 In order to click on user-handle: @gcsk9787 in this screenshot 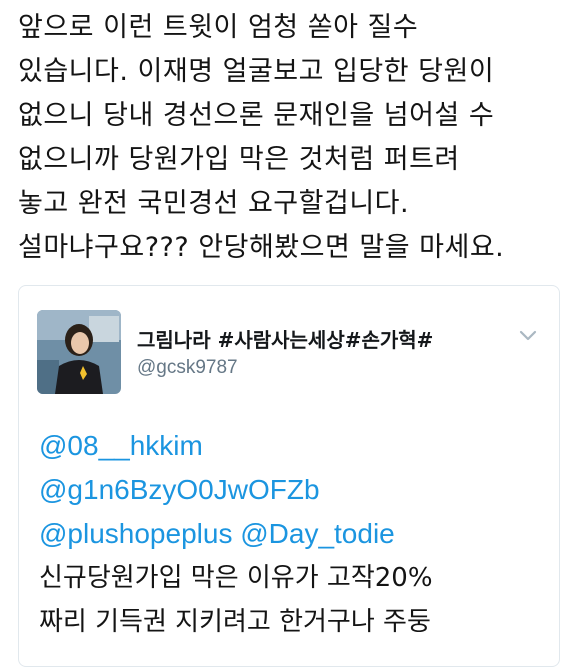, I will do `click(285, 368)`.